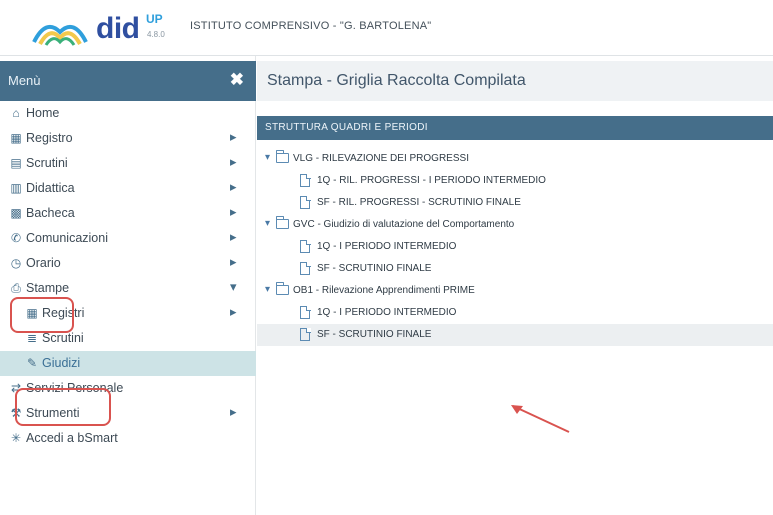 The height and width of the screenshot is (515, 773). What do you see at coordinates (49, 138) in the screenshot?
I see `sidebar-item-label: Registro` at bounding box center [49, 138].